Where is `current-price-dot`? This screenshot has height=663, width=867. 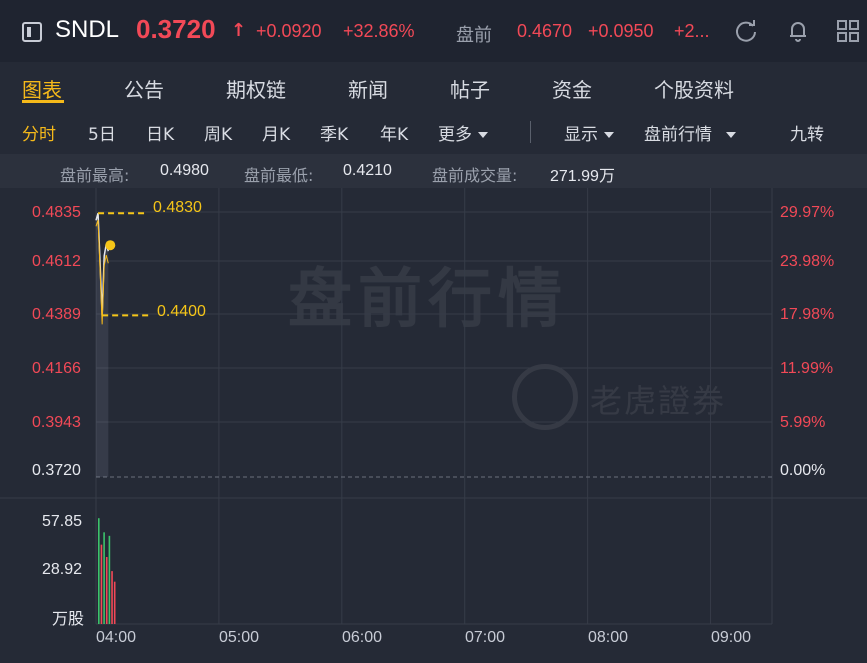
current-price-dot is located at coordinates (110, 245).